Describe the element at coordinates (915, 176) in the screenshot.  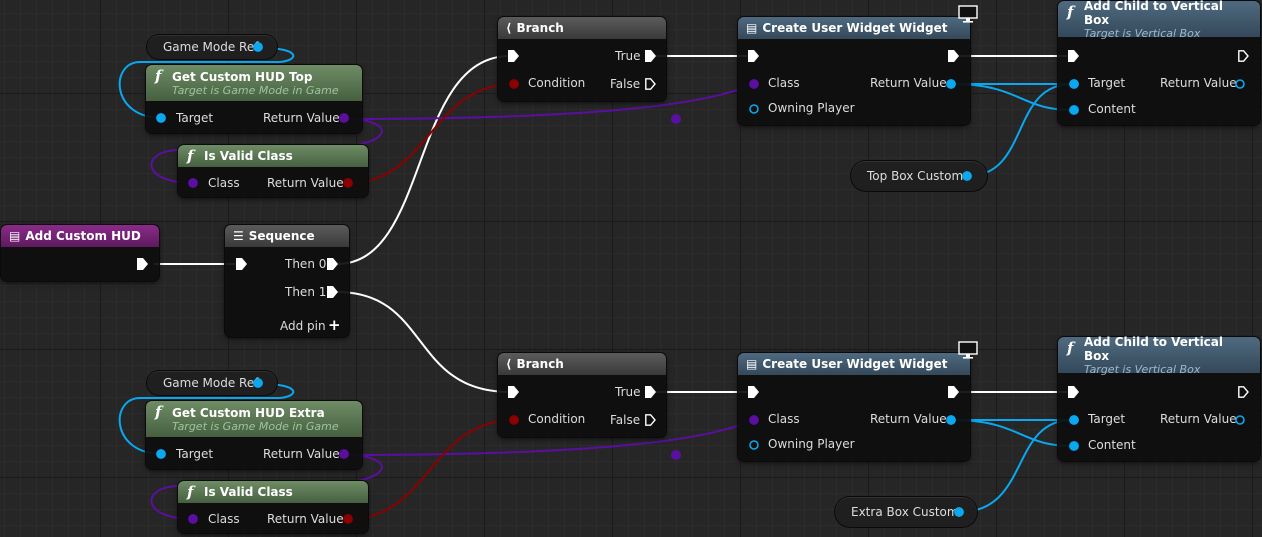
I see `variable-label: Top Box Custom` at that location.